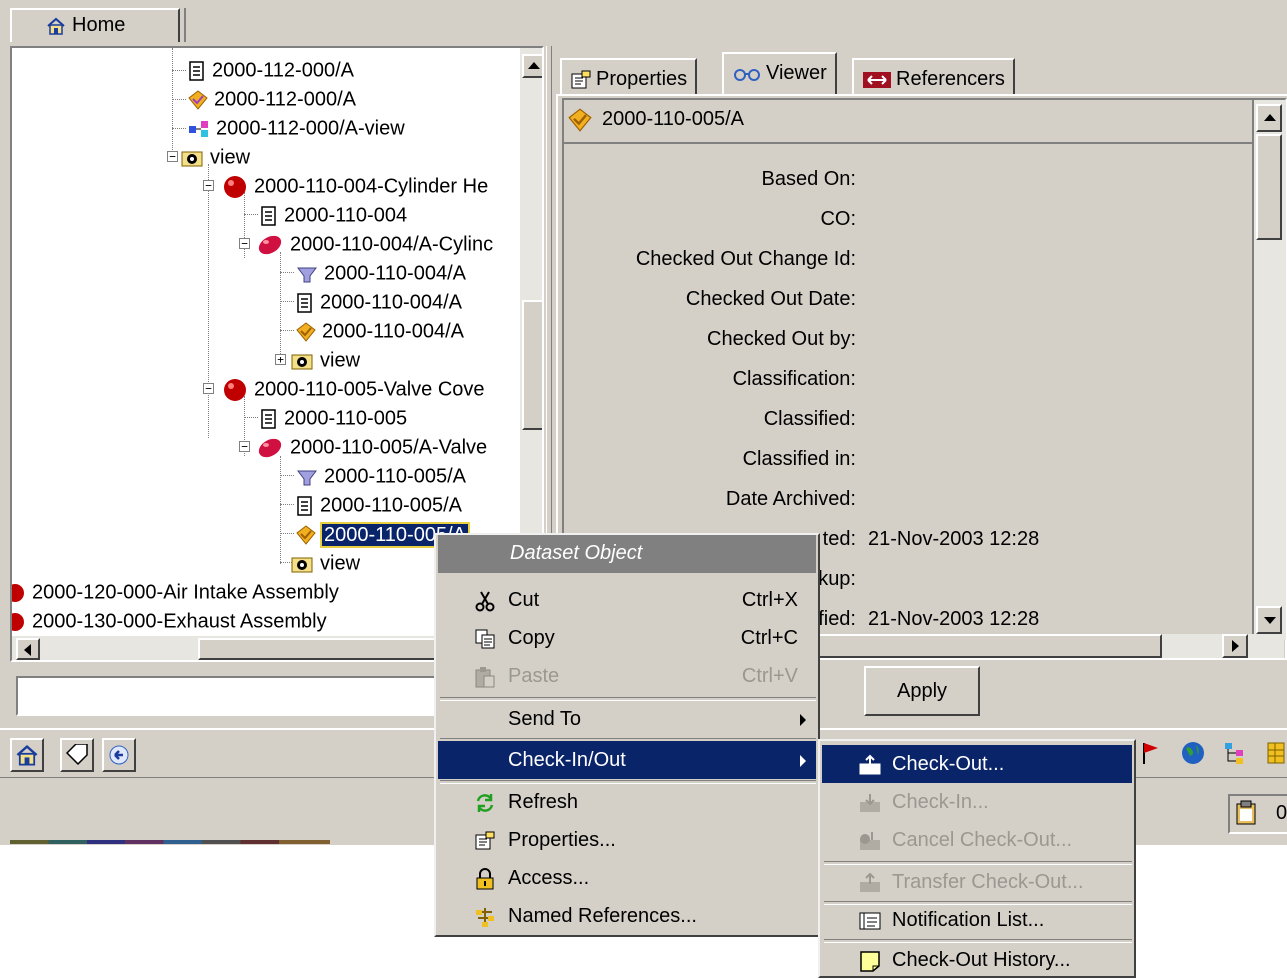 This screenshot has height=979, width=1287. I want to click on history-note-icon, so click(870, 961).